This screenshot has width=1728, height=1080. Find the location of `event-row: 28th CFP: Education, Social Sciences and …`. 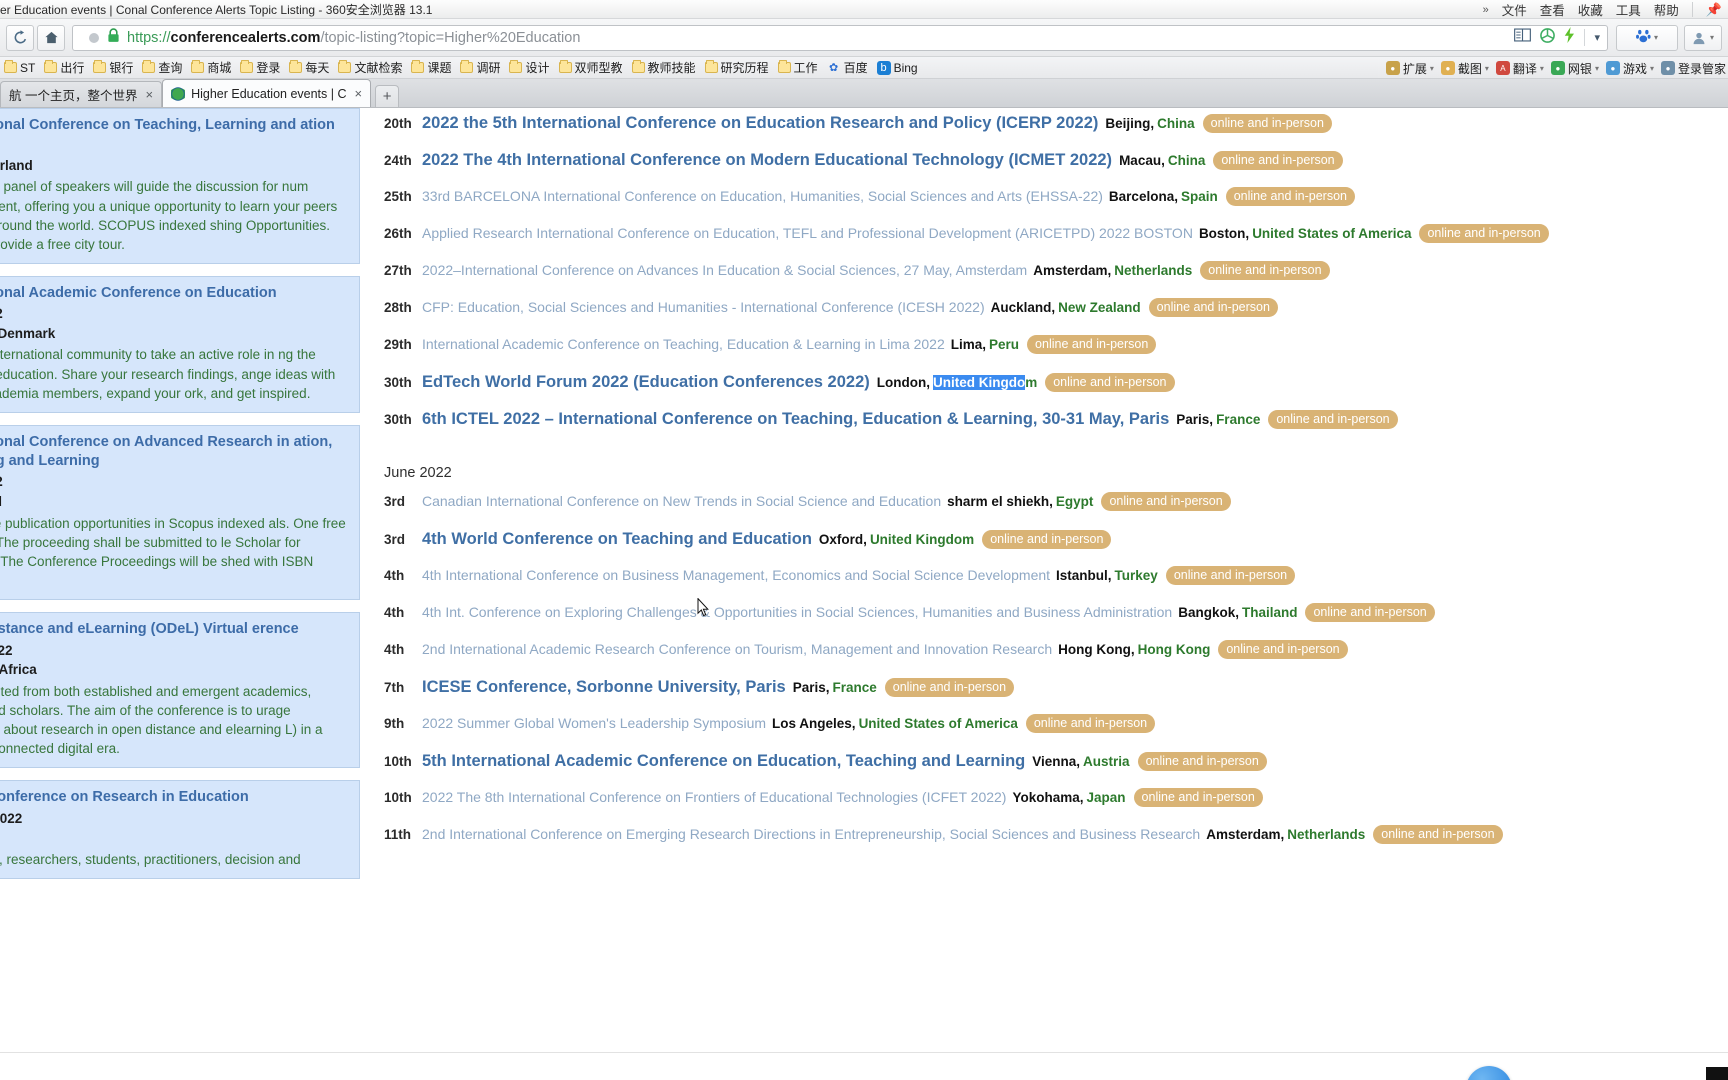

event-row: 28th CFP: Education, Social Sciences and … is located at coordinates (1056, 317).